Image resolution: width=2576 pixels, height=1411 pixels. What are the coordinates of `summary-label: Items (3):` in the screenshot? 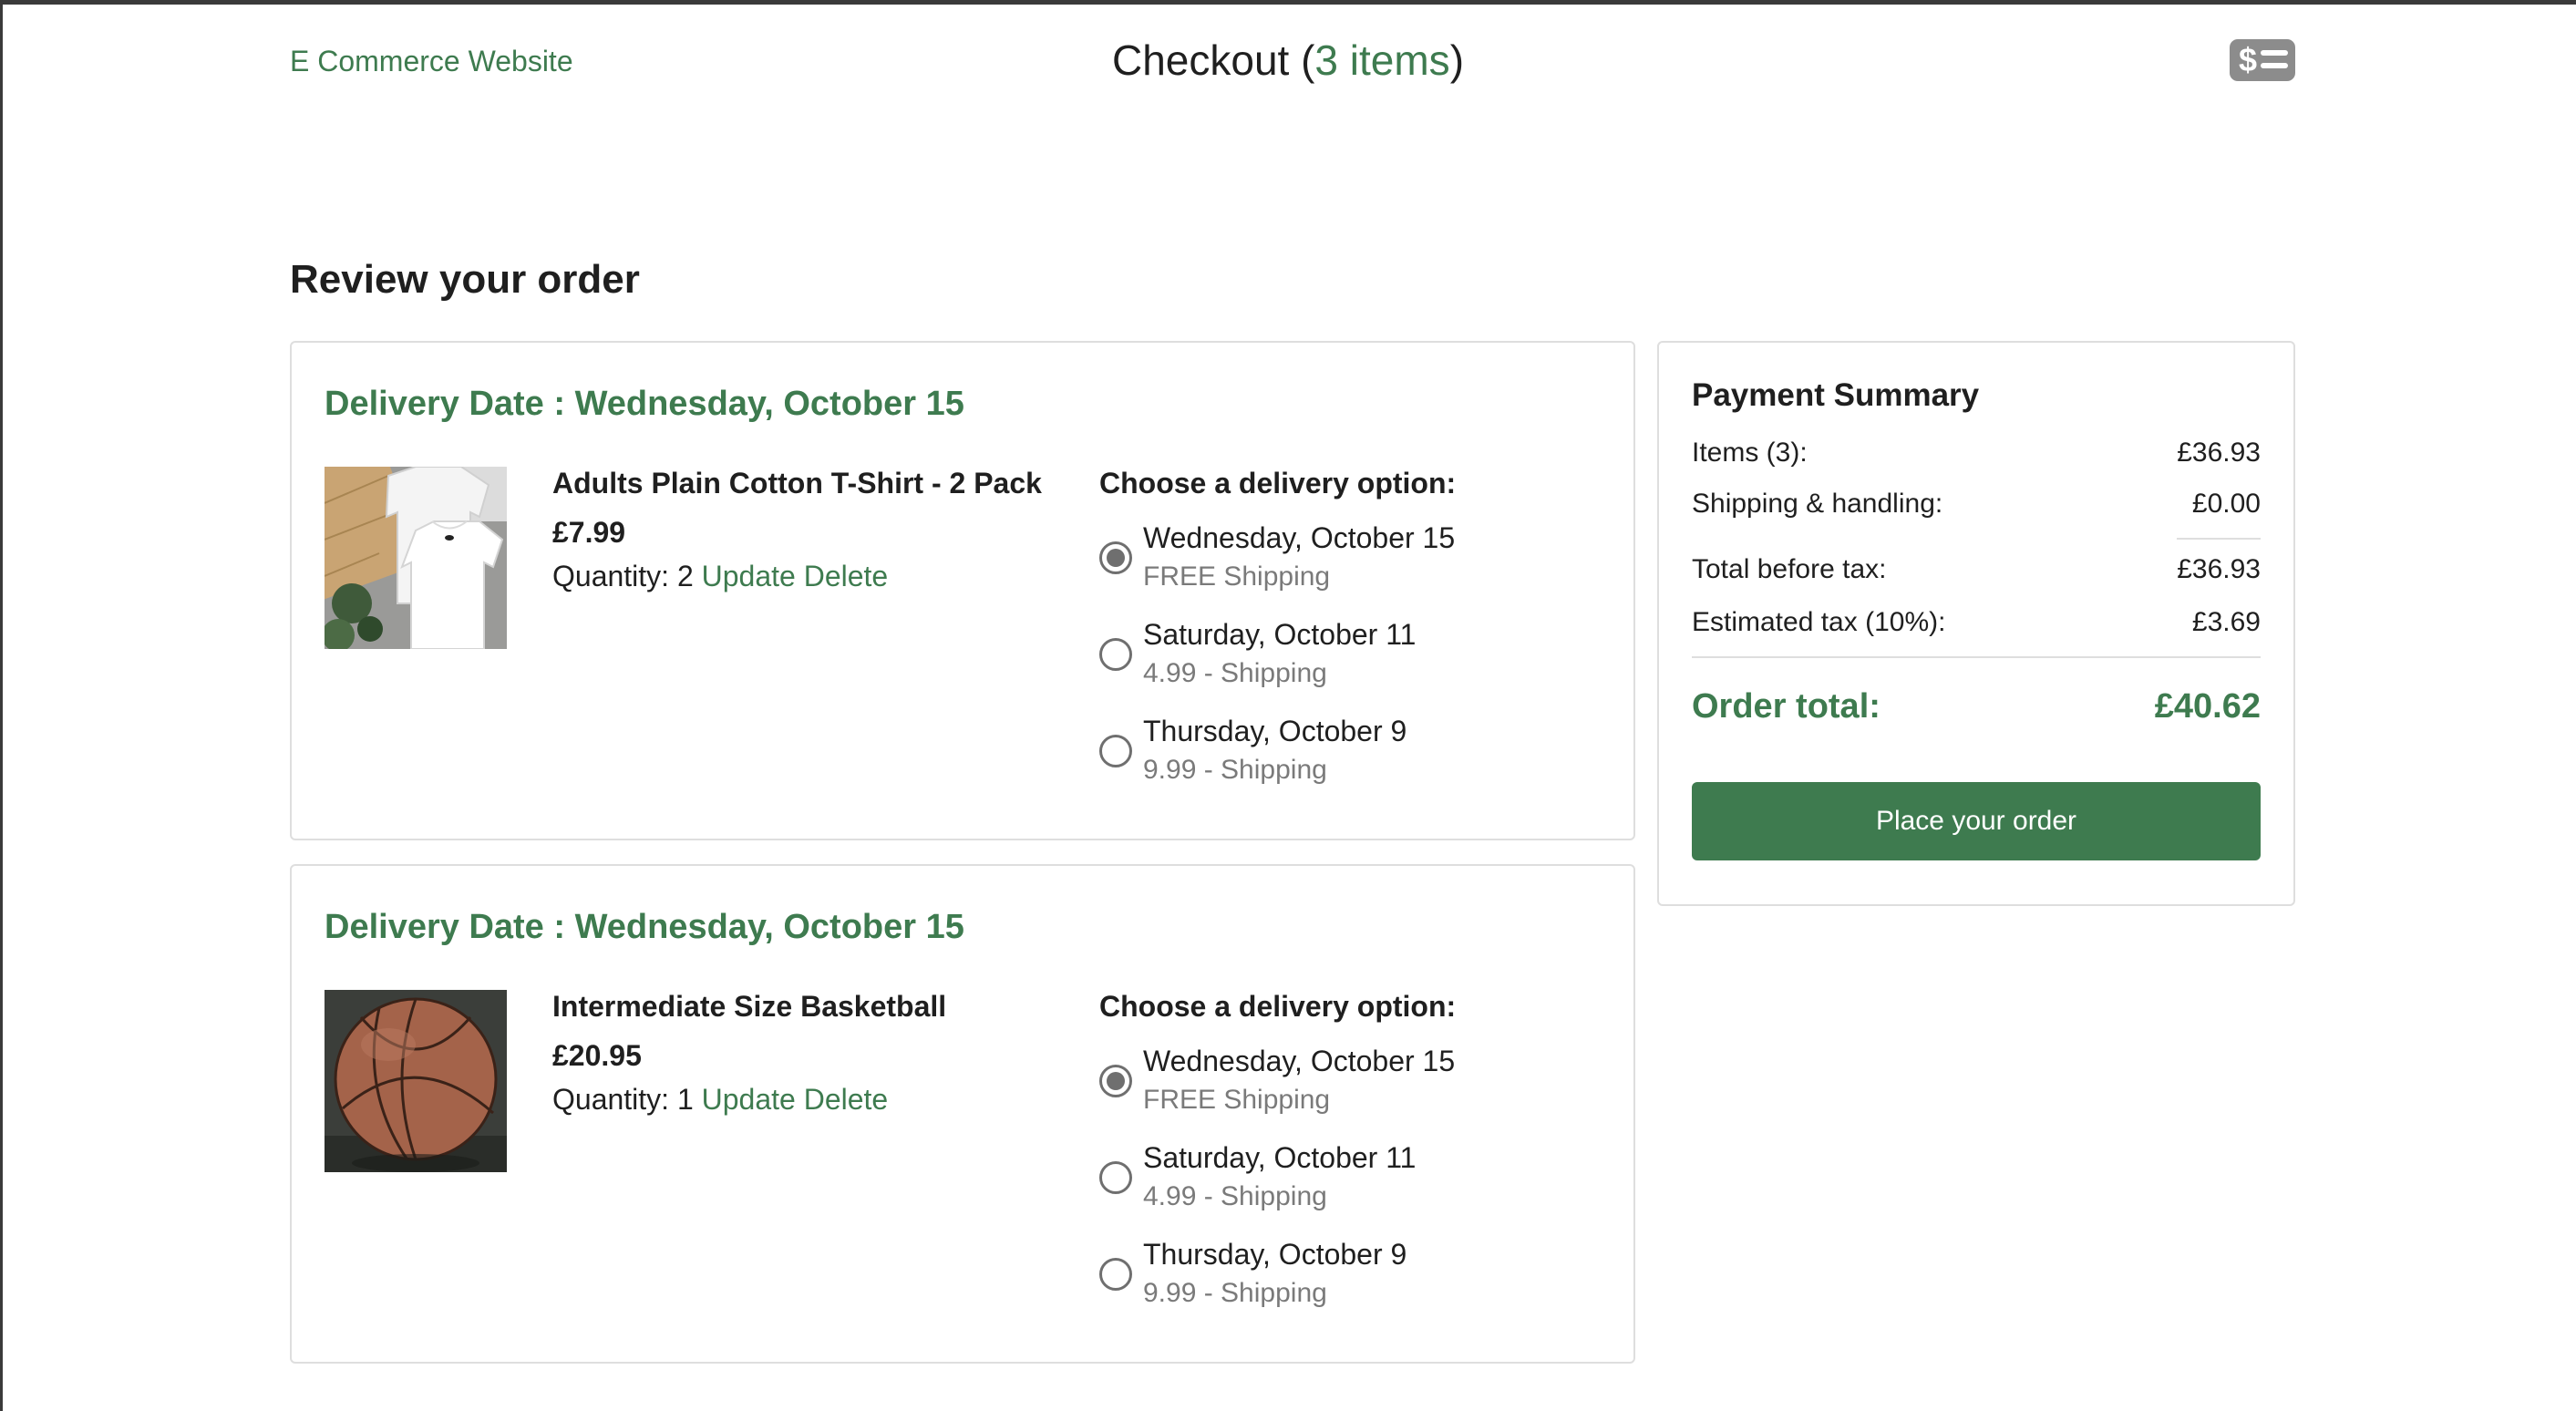 It's located at (1750, 453).